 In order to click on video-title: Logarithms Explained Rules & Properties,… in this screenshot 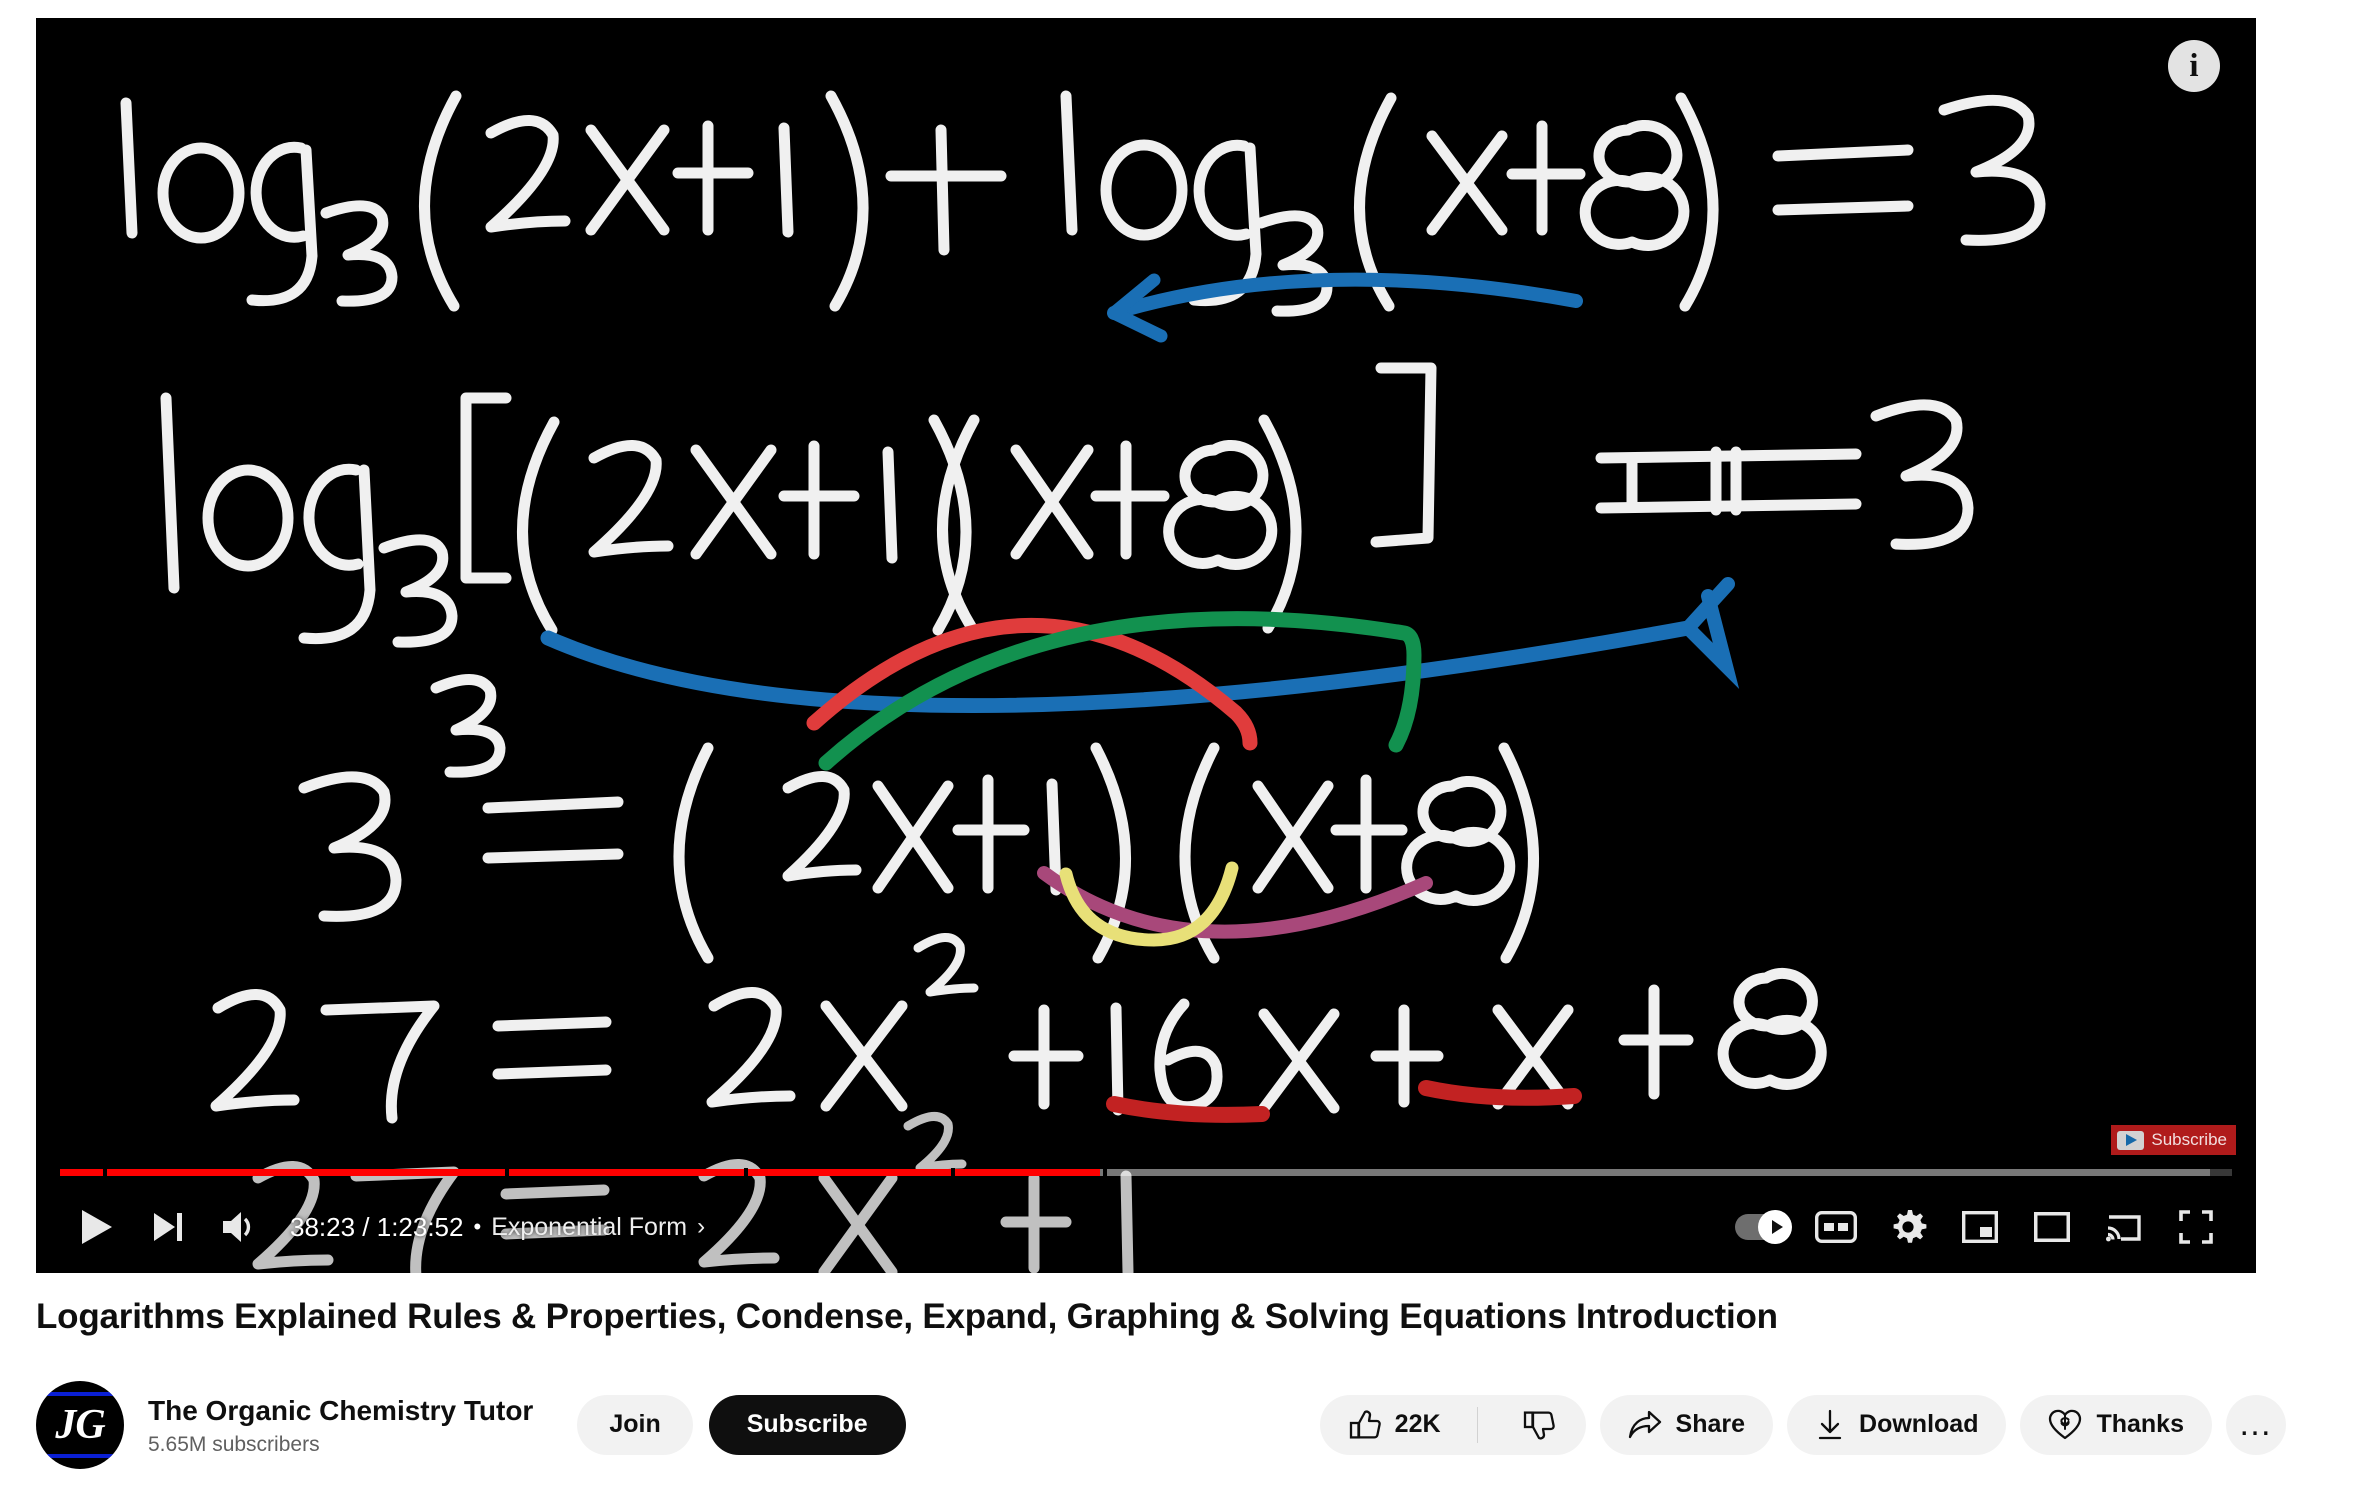, I will do `click(907, 1316)`.